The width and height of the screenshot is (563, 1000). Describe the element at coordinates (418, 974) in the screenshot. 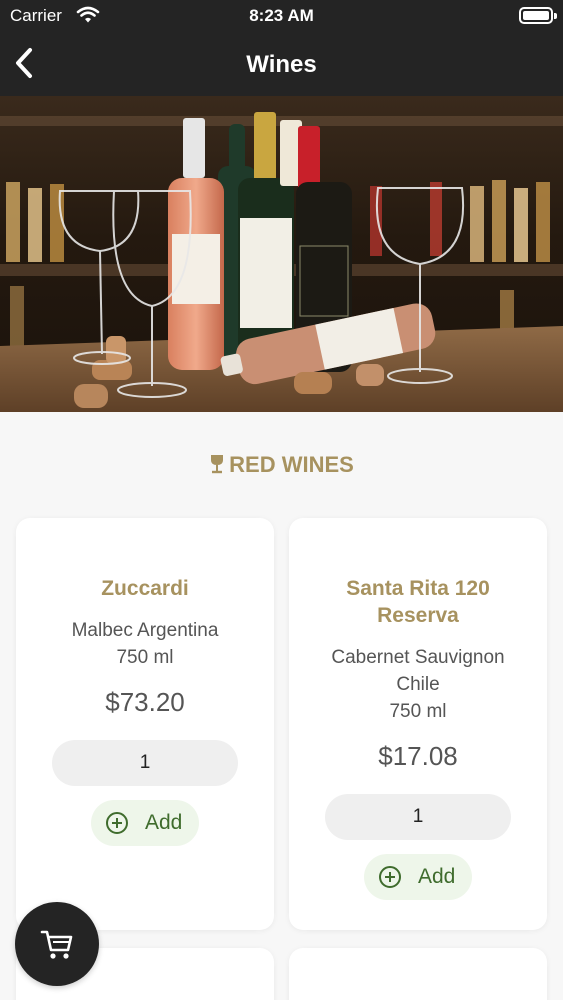

I see `product-card` at that location.